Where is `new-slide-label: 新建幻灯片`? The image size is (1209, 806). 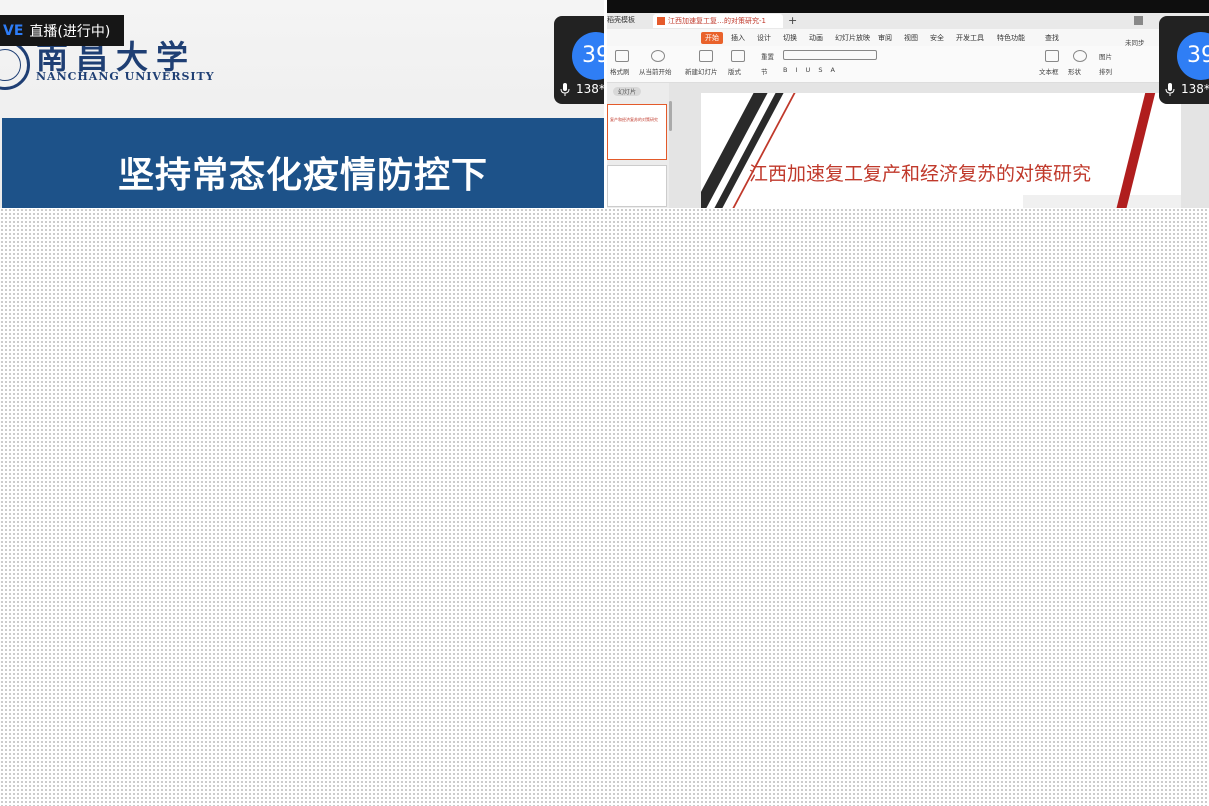 new-slide-label: 新建幻灯片 is located at coordinates (701, 71).